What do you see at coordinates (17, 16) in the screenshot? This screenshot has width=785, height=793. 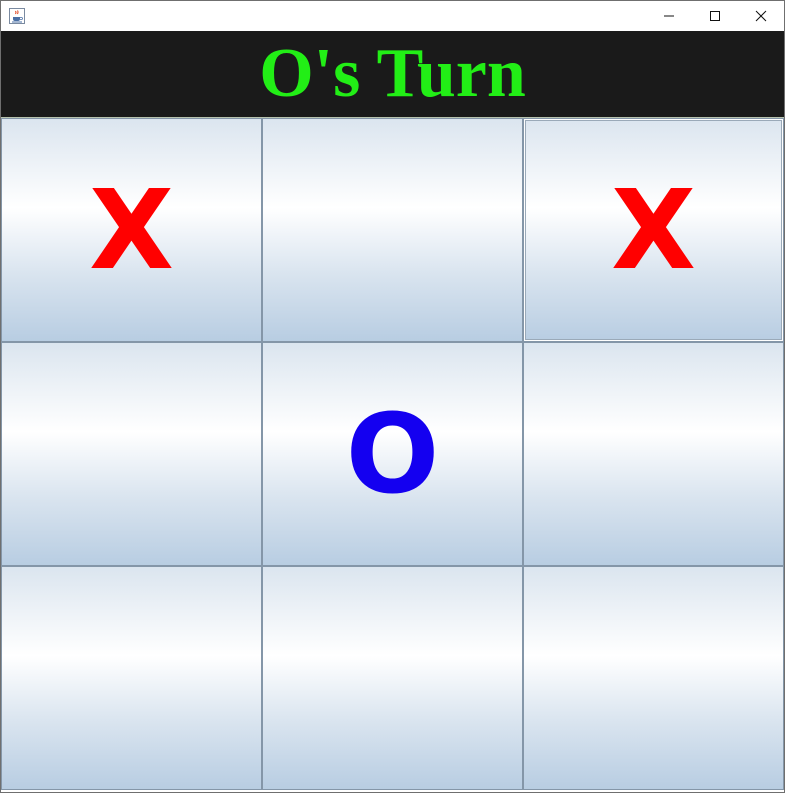 I see `java-cup-icon` at bounding box center [17, 16].